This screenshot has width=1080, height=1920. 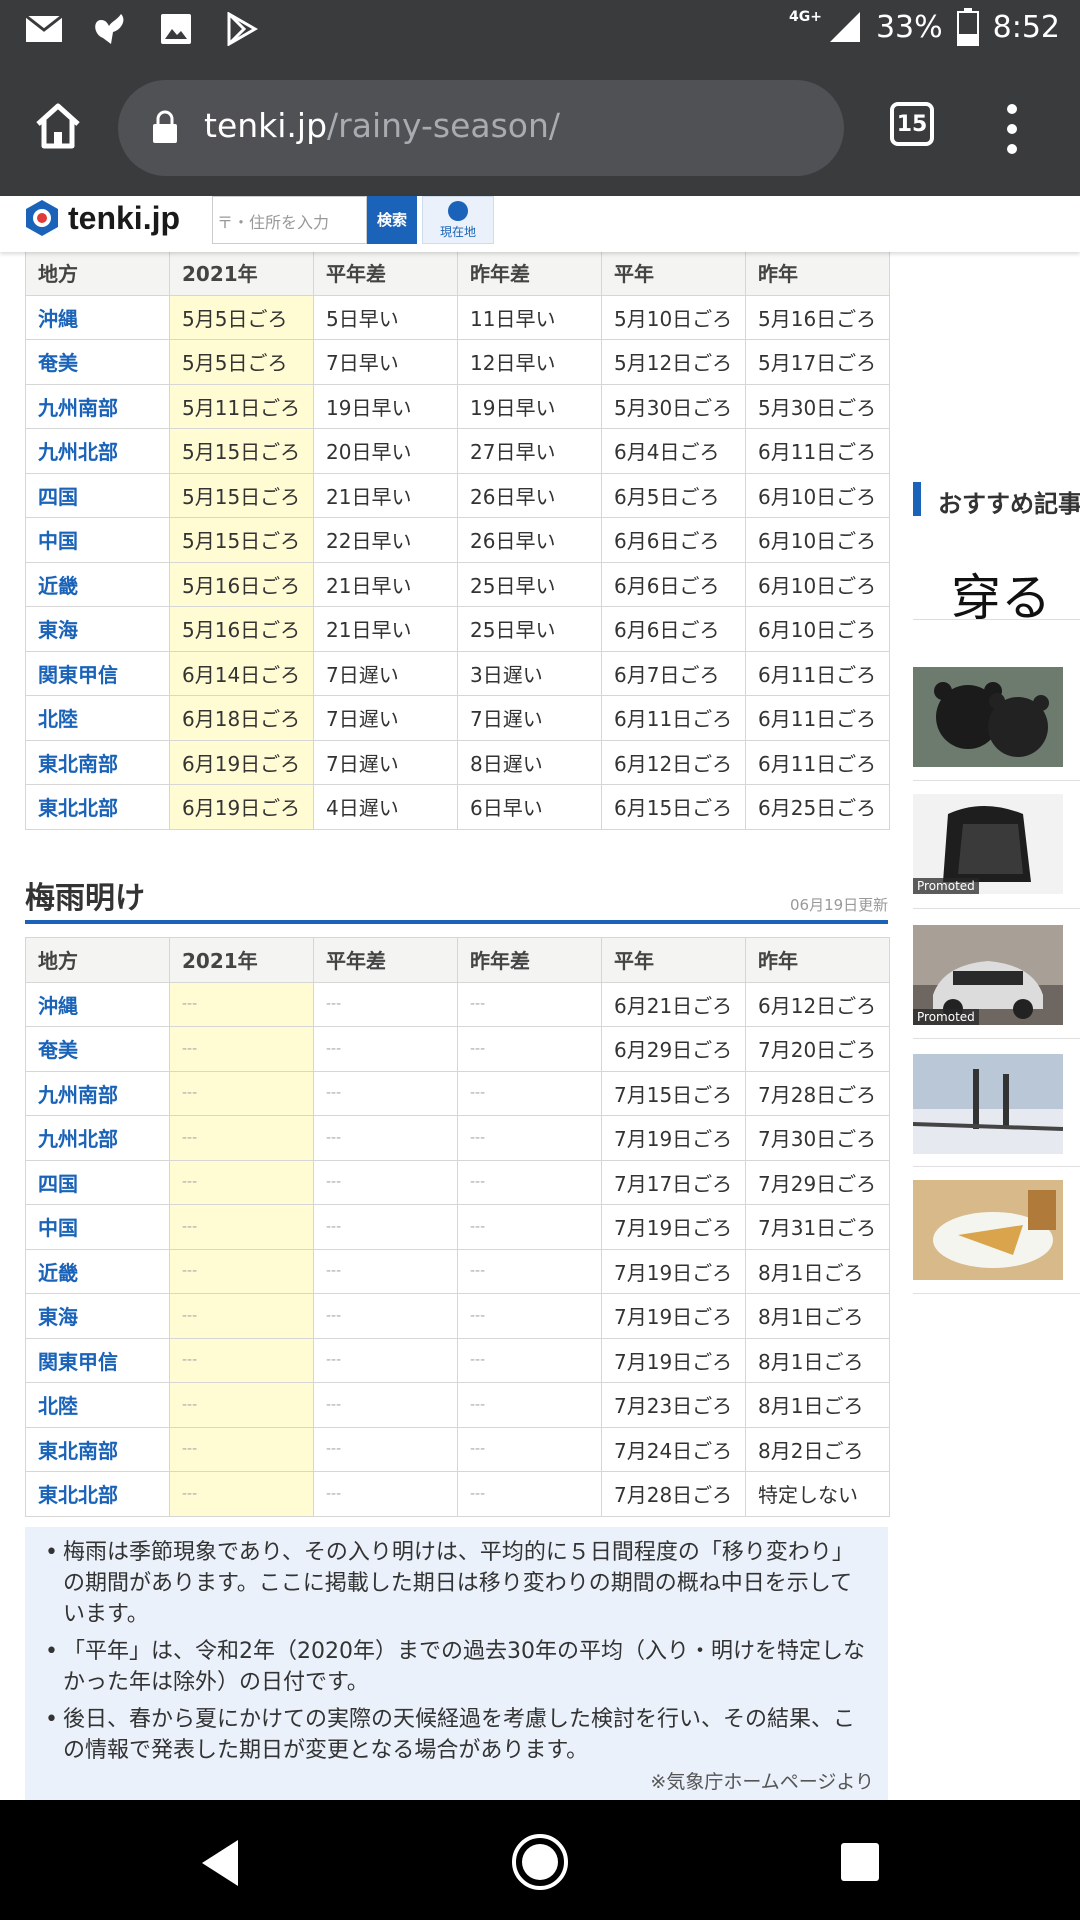 I want to click on table-row: 東海 --- --- --- 7月19日ごろ 8月1日ごろ, so click(x=457, y=1316).